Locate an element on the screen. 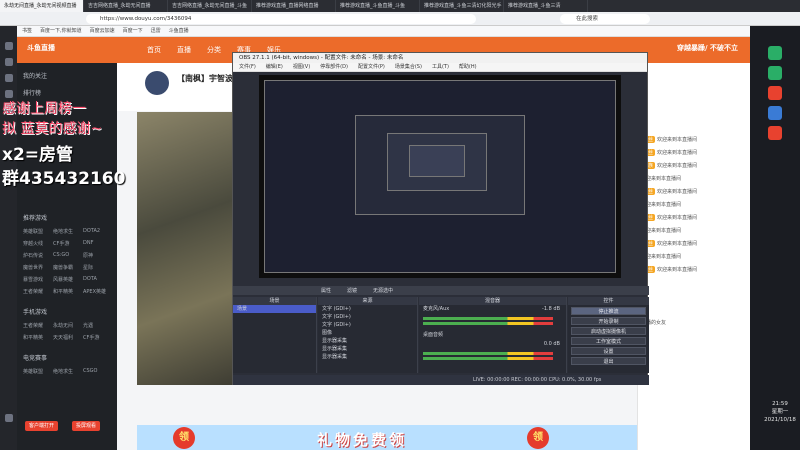 The image size is (800, 450). address-input: https://www.douyu.com/3436094 is located at coordinates (281, 19).